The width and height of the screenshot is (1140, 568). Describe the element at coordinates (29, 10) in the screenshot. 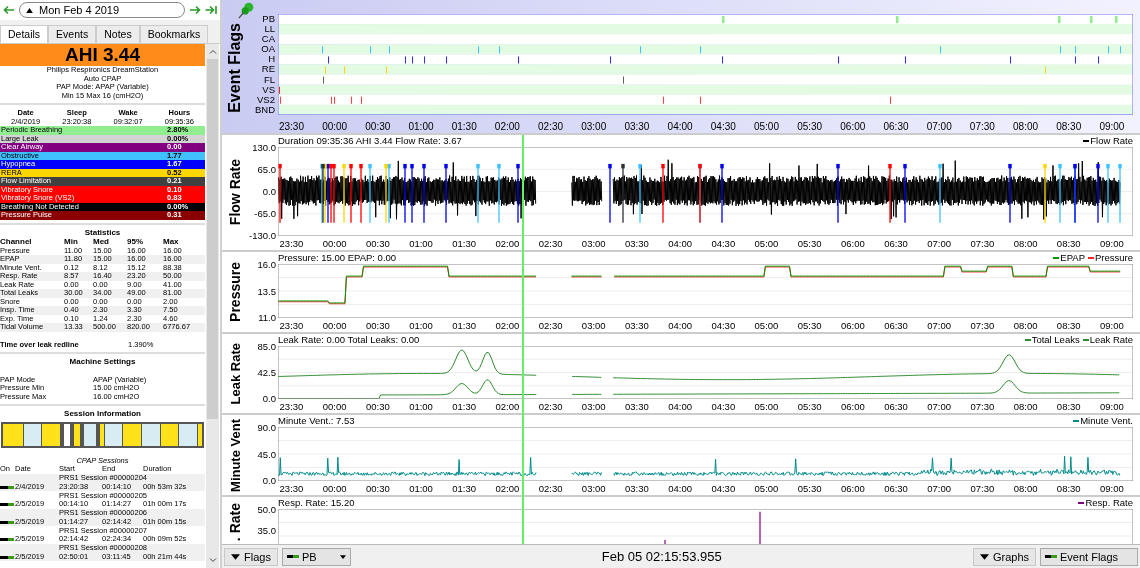

I see `up-triangle-icon` at that location.